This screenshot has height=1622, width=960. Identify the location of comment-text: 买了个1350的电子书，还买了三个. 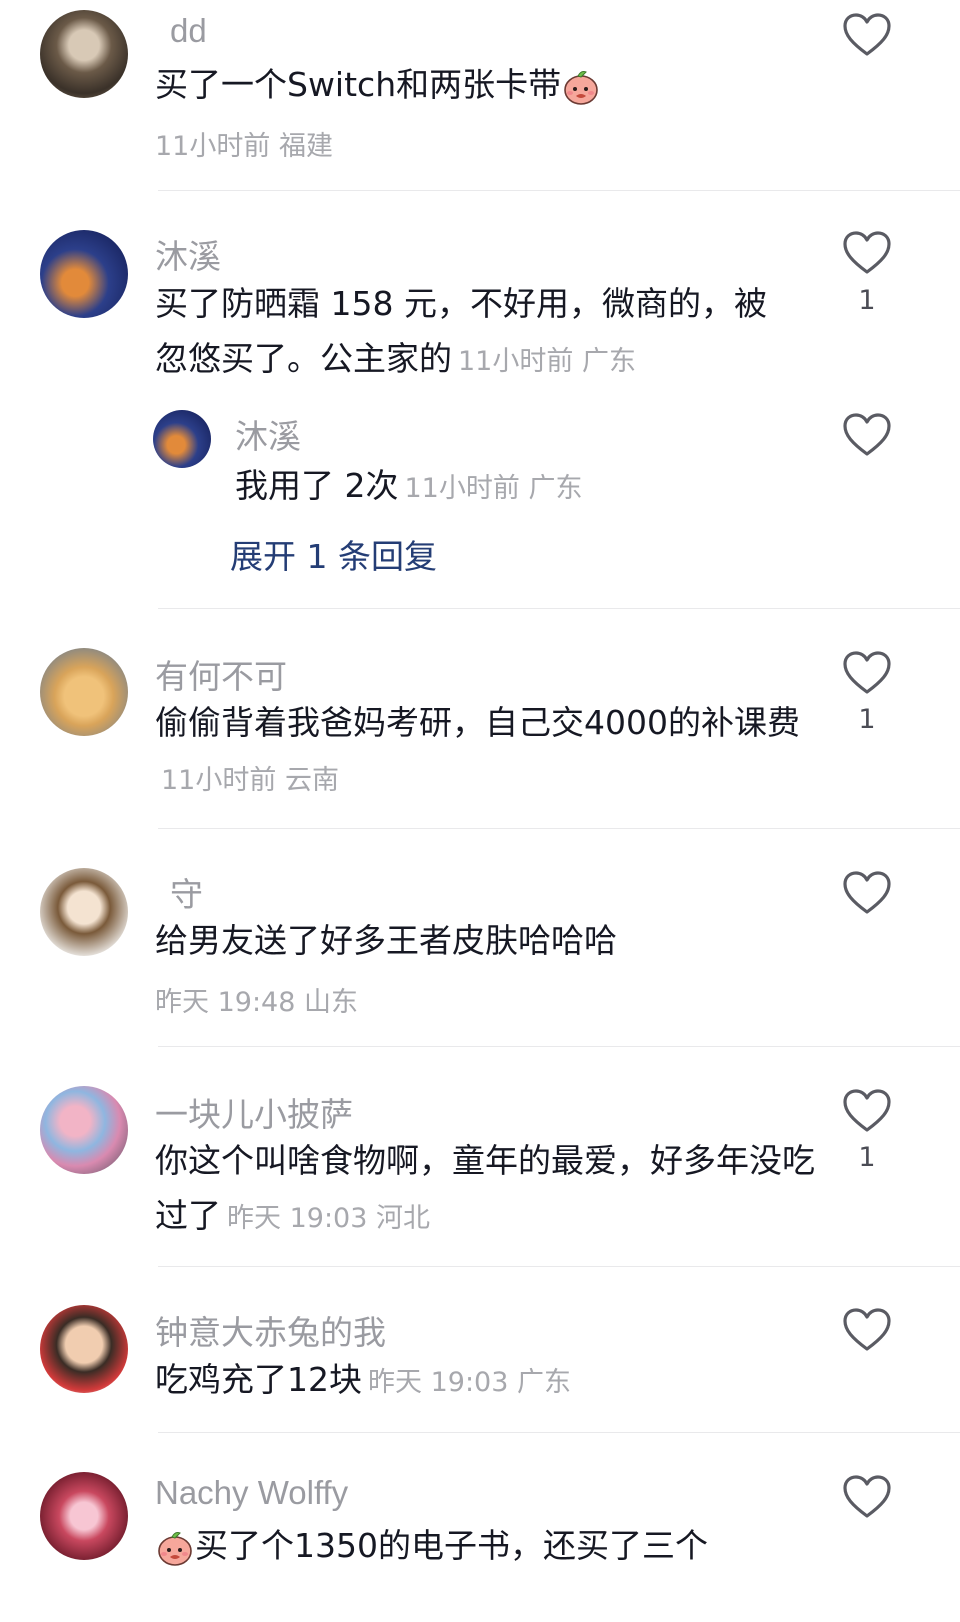
(495, 1545).